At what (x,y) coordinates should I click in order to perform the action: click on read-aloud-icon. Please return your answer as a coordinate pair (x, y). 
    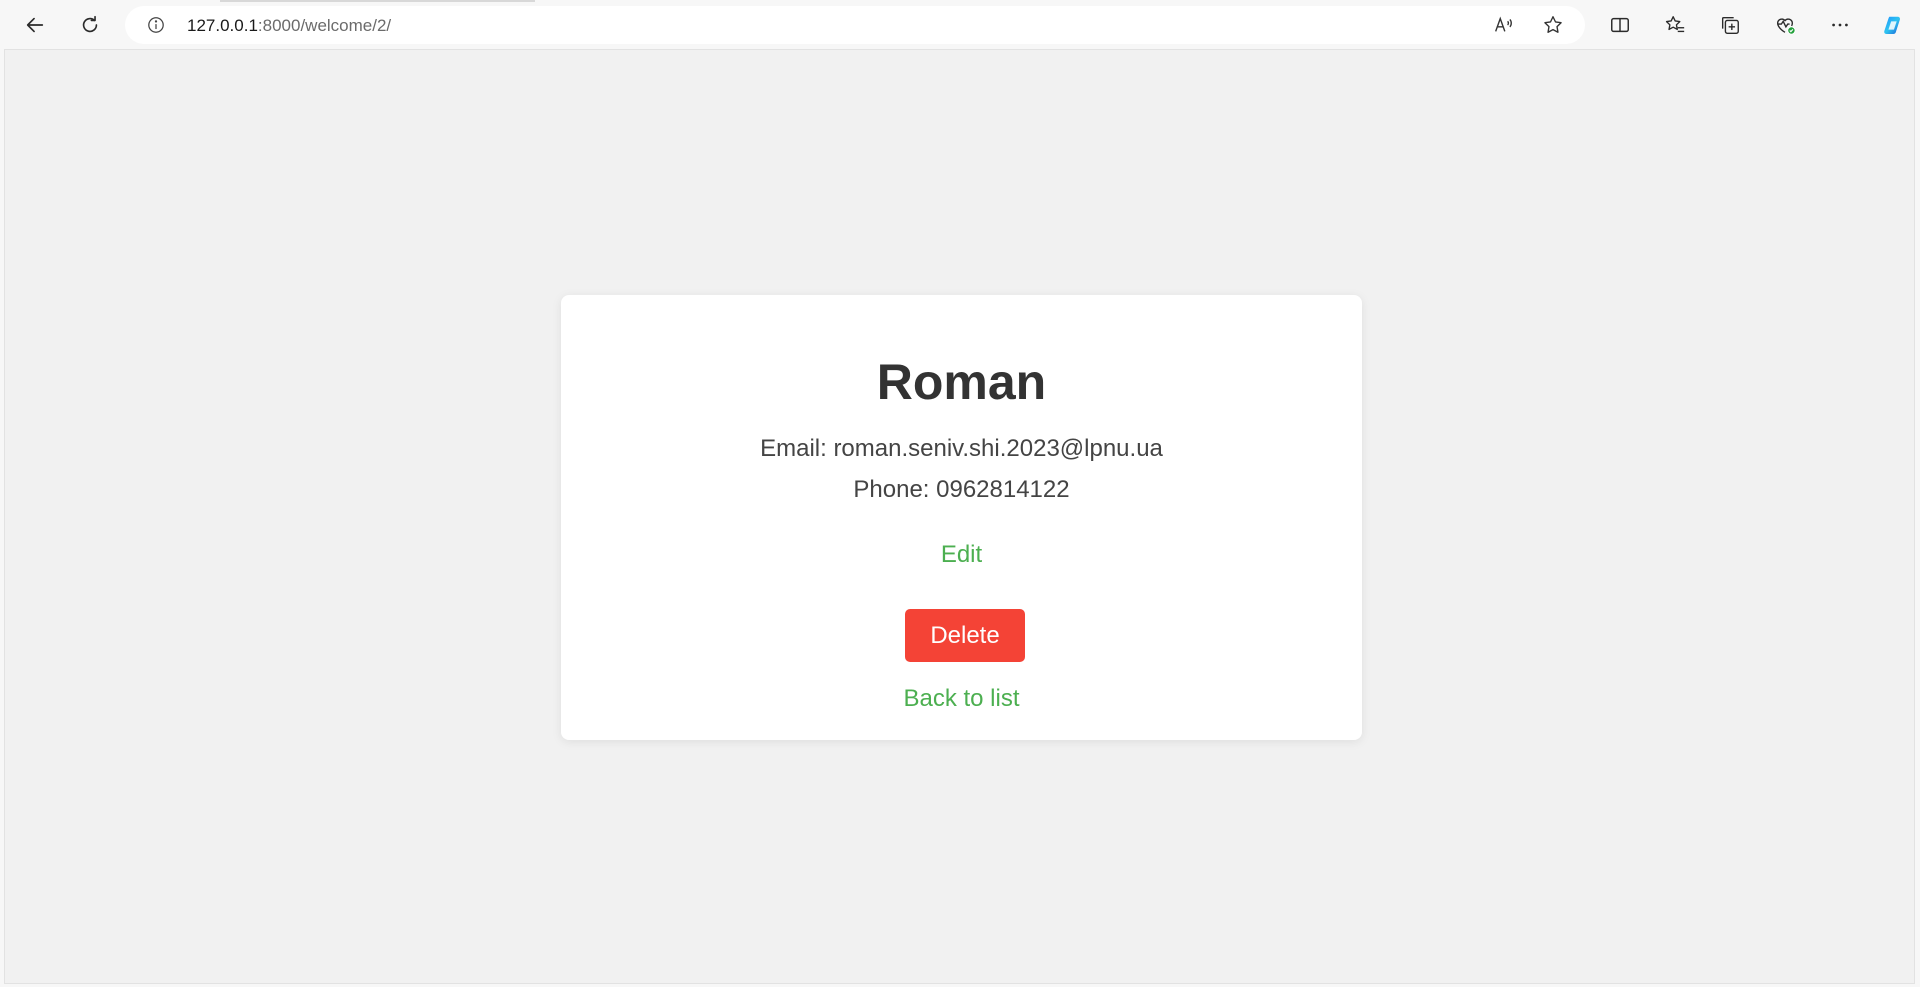
    Looking at the image, I should click on (1503, 25).